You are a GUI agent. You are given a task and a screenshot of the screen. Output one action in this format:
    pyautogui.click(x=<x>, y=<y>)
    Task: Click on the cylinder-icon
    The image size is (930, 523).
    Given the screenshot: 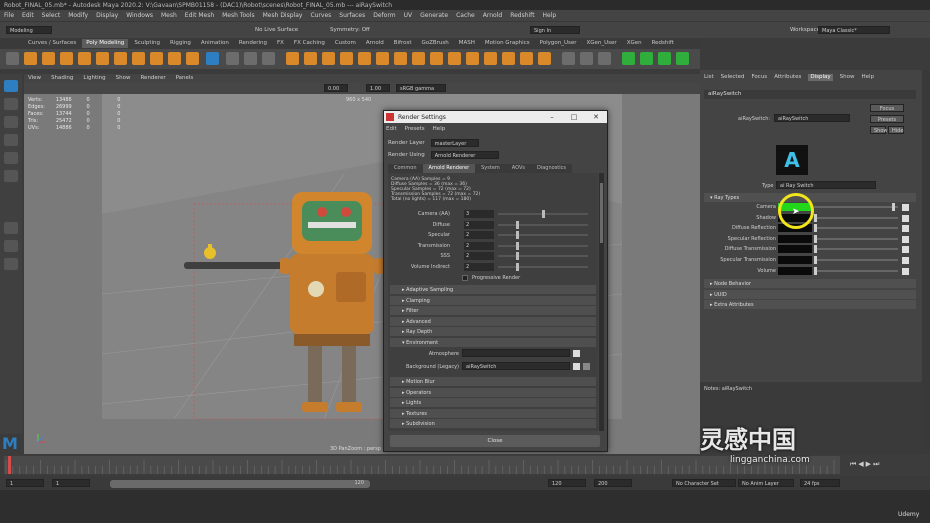 What is the action you would take?
    pyautogui.click(x=66, y=58)
    